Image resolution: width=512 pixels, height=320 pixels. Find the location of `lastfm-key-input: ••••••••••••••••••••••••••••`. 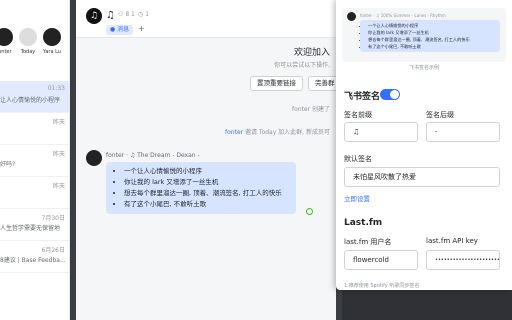

lastfm-key-input: •••••••••••••••••••••••••••• is located at coordinates (463, 260).